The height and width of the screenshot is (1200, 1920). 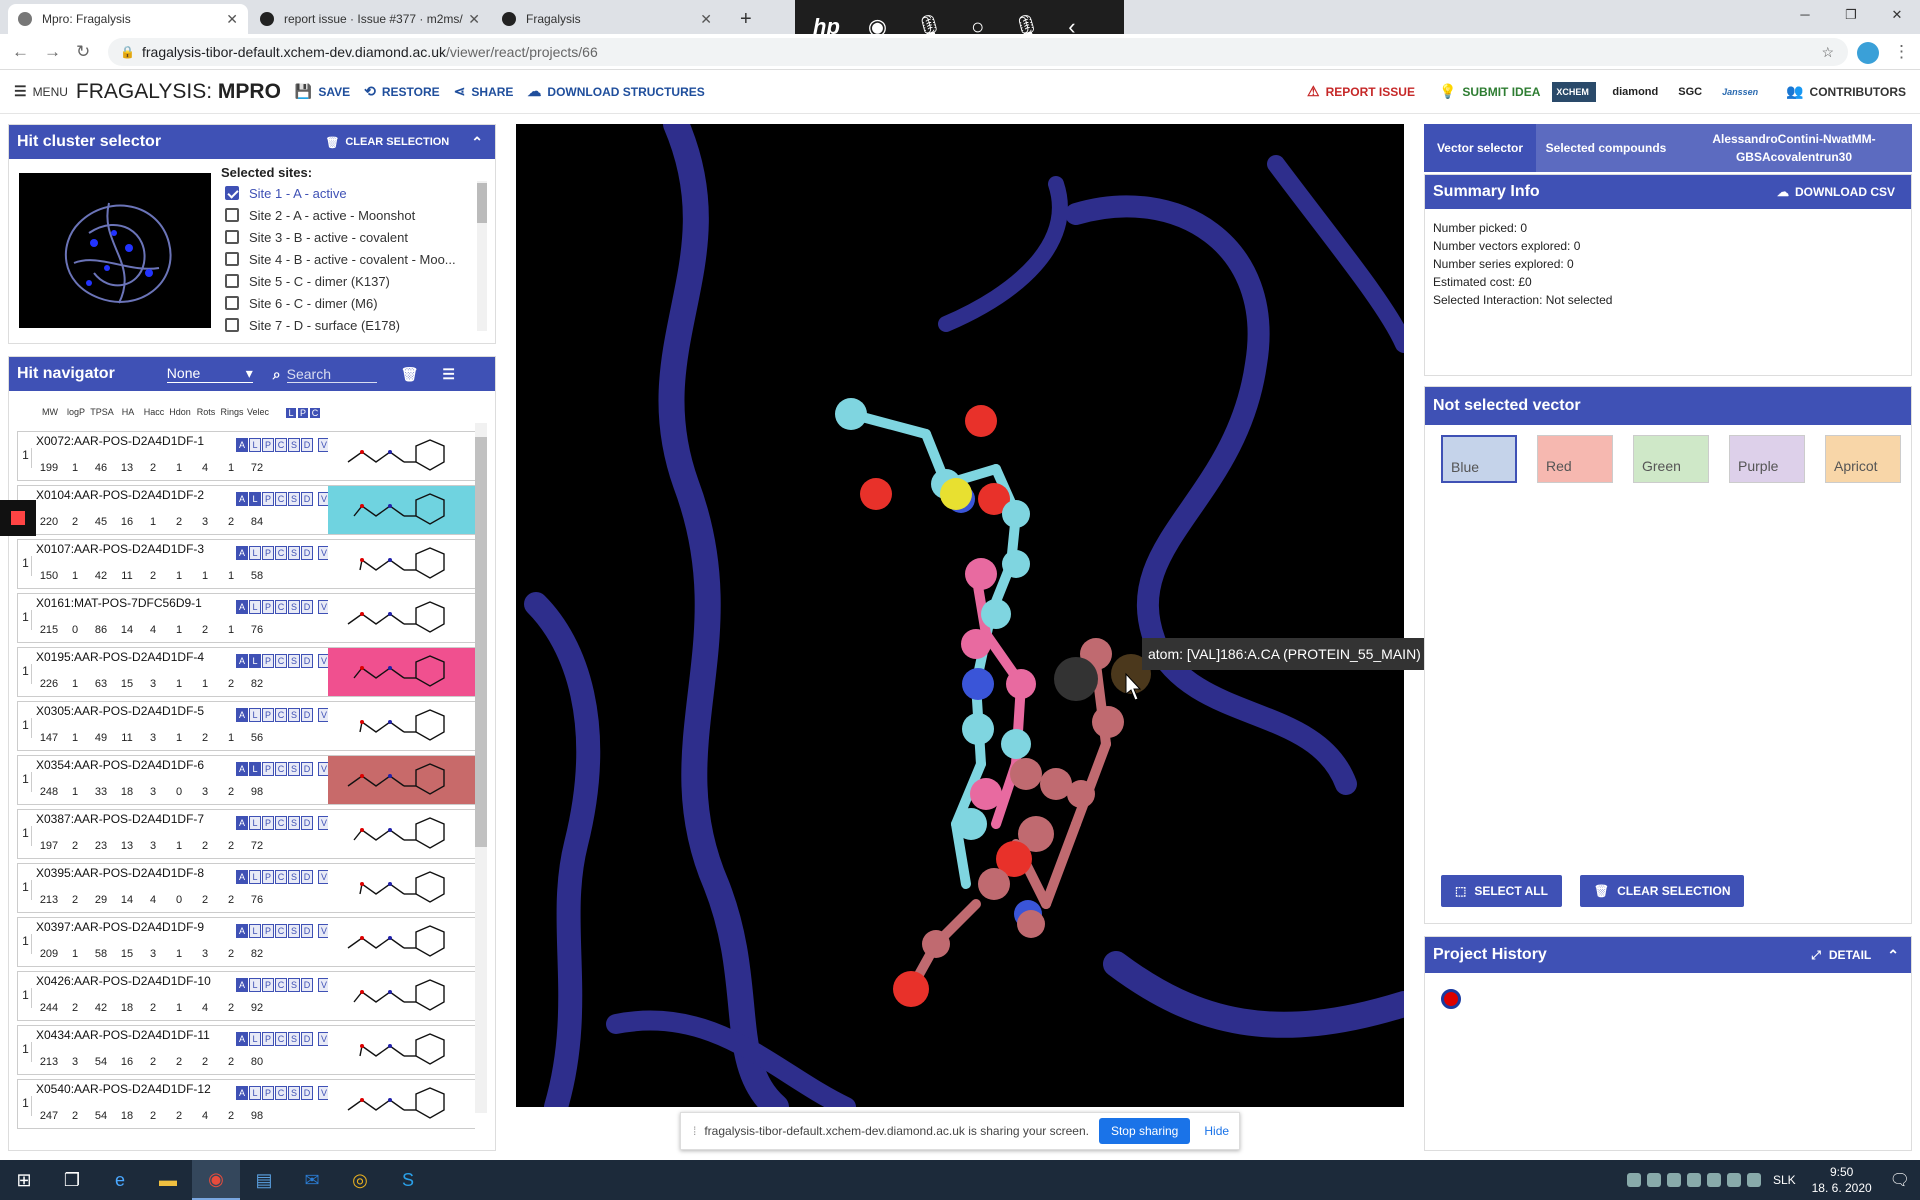 What do you see at coordinates (484, 91) in the screenshot?
I see `share-button: ⋖ SHARE` at bounding box center [484, 91].